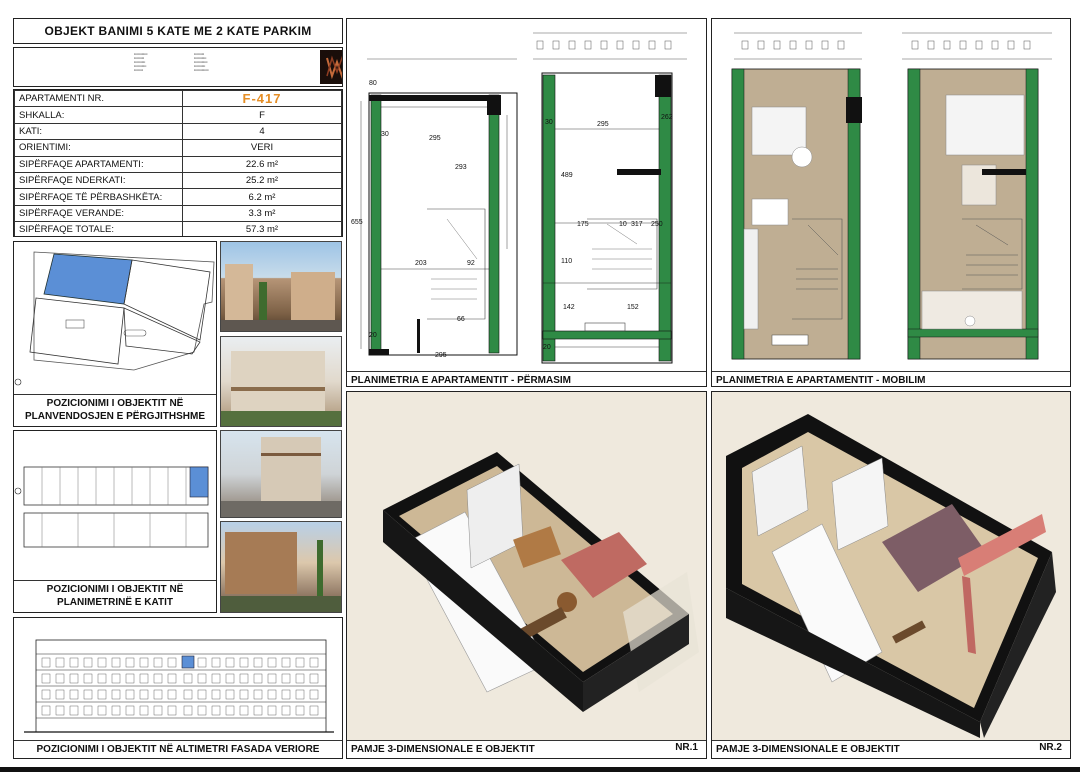 The height and width of the screenshot is (772, 1080). I want to click on table-row: ORIENTIMI: VERI, so click(178, 148).